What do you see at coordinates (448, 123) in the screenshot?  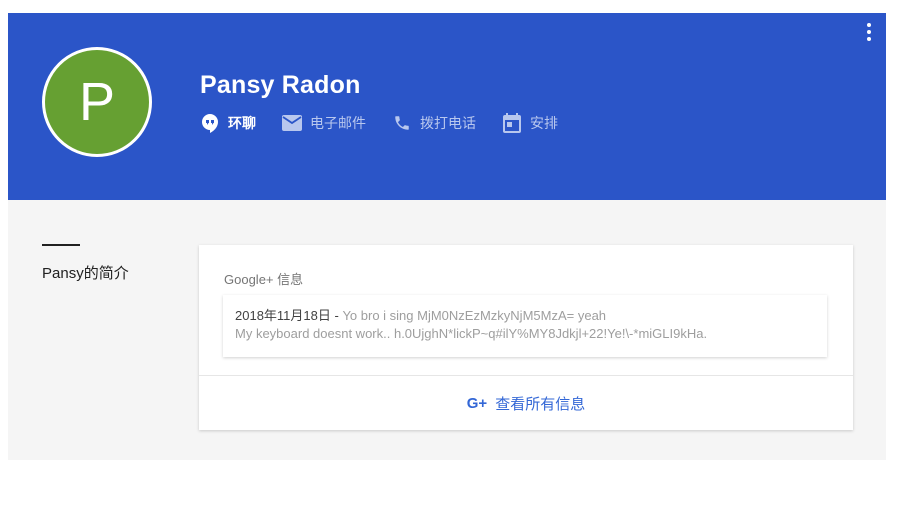 I see `call-label: 拨打电话` at bounding box center [448, 123].